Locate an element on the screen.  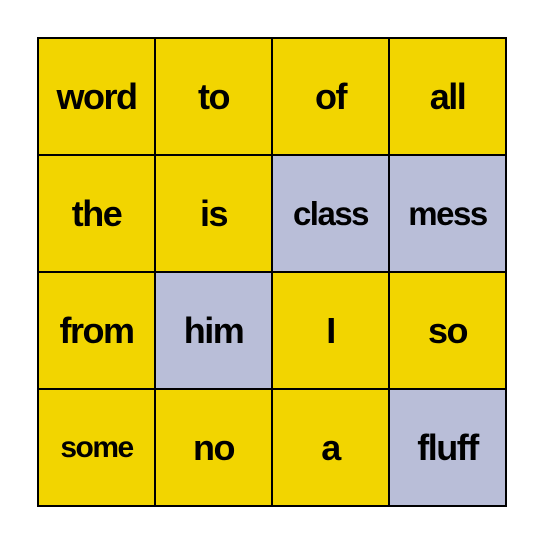
bingo-cell: fluff is located at coordinates (447, 447).